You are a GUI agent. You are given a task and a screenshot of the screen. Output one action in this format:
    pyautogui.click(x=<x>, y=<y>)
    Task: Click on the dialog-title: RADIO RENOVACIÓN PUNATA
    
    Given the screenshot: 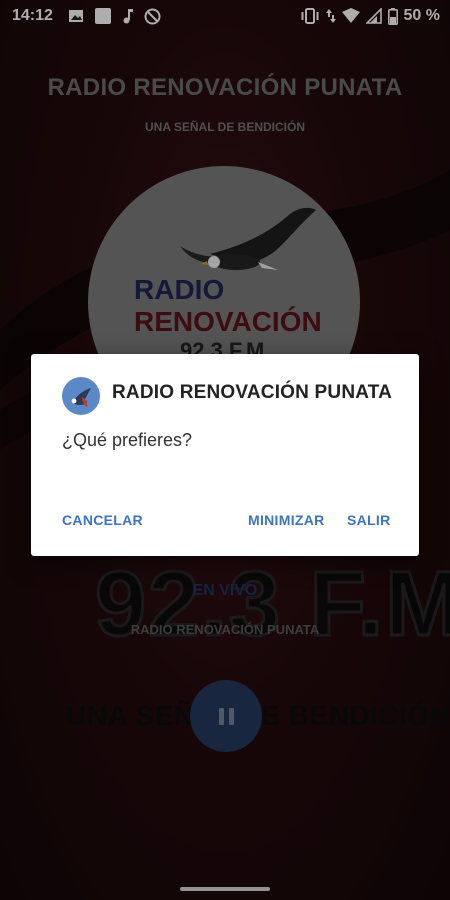 What is the action you would take?
    pyautogui.click(x=252, y=392)
    